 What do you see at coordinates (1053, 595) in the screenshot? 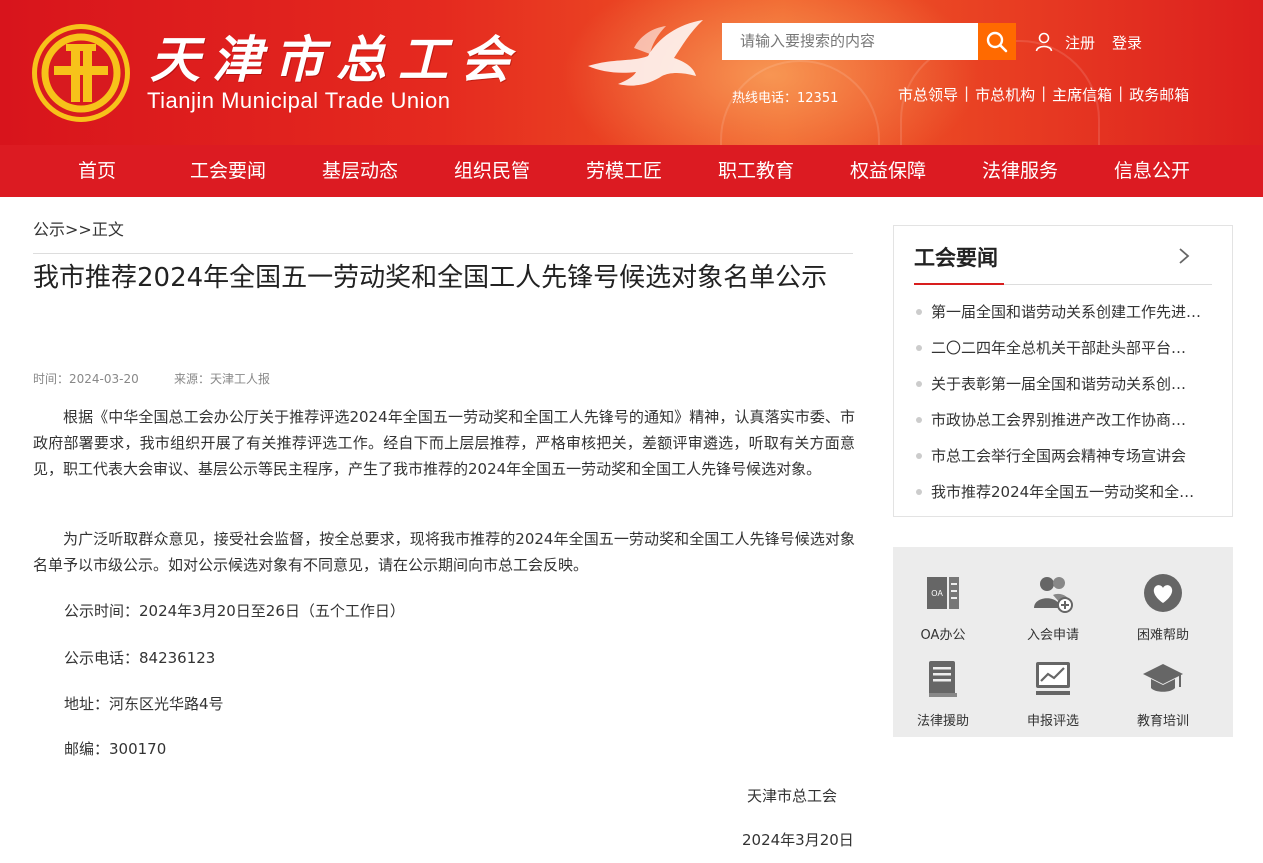
I see `join-union-icon` at bounding box center [1053, 595].